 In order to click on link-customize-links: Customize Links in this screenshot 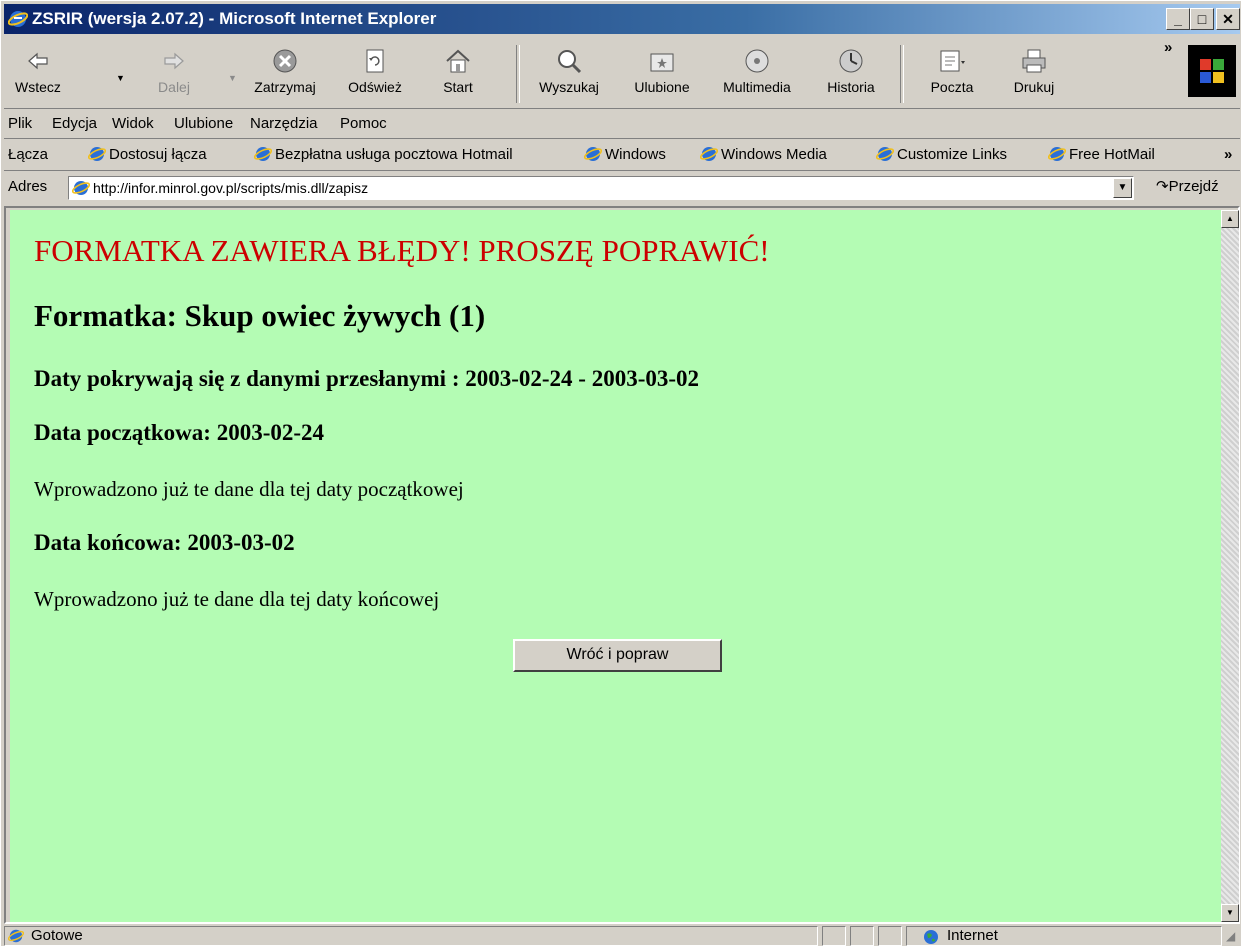, I will do `click(941, 155)`.